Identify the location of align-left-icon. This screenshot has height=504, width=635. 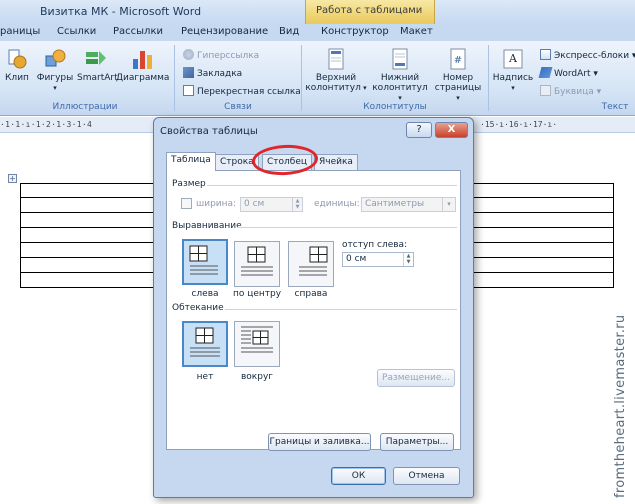
(203, 260).